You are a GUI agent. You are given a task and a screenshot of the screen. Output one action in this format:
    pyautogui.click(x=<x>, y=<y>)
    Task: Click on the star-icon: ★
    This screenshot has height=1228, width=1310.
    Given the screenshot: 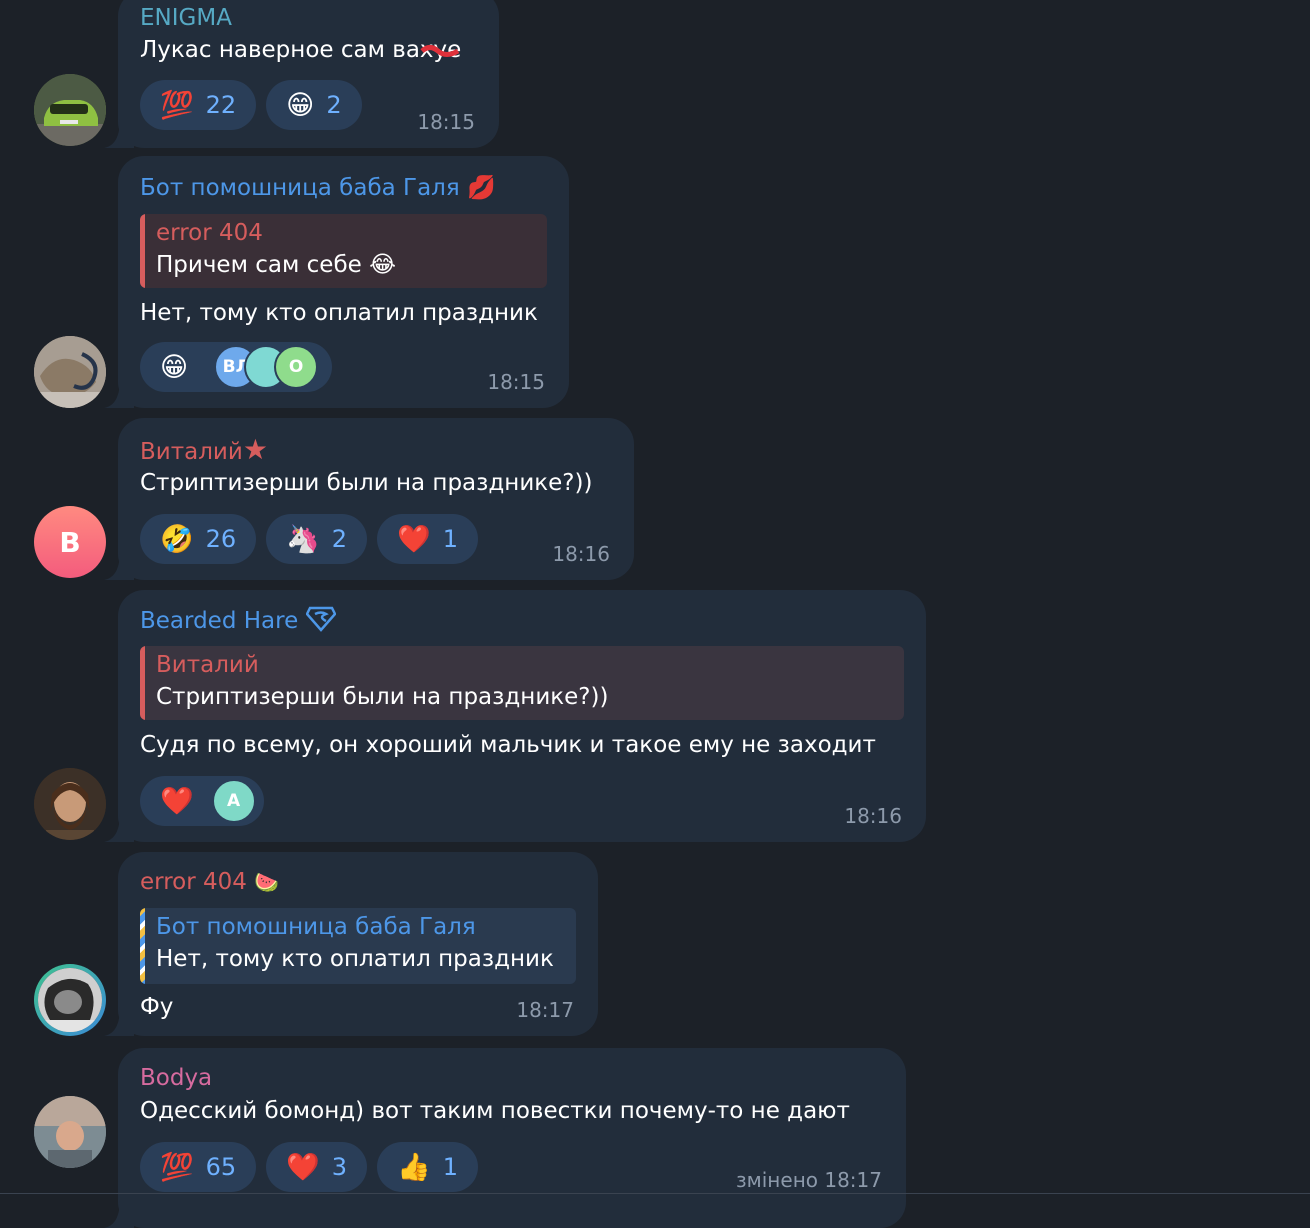 What is the action you would take?
    pyautogui.click(x=255, y=449)
    